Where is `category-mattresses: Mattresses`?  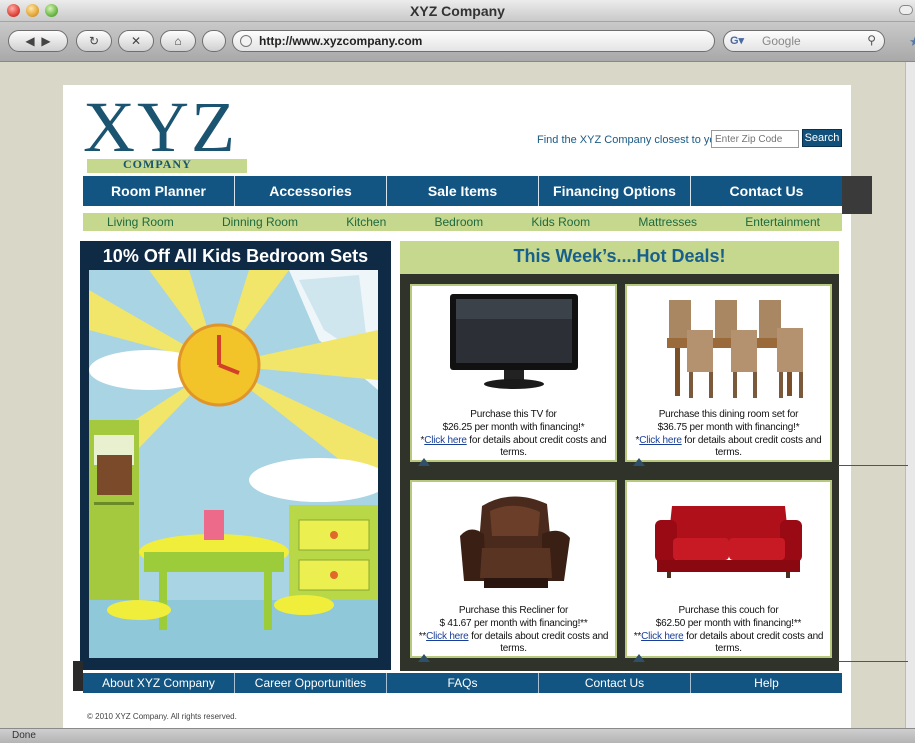 category-mattresses: Mattresses is located at coordinates (667, 222).